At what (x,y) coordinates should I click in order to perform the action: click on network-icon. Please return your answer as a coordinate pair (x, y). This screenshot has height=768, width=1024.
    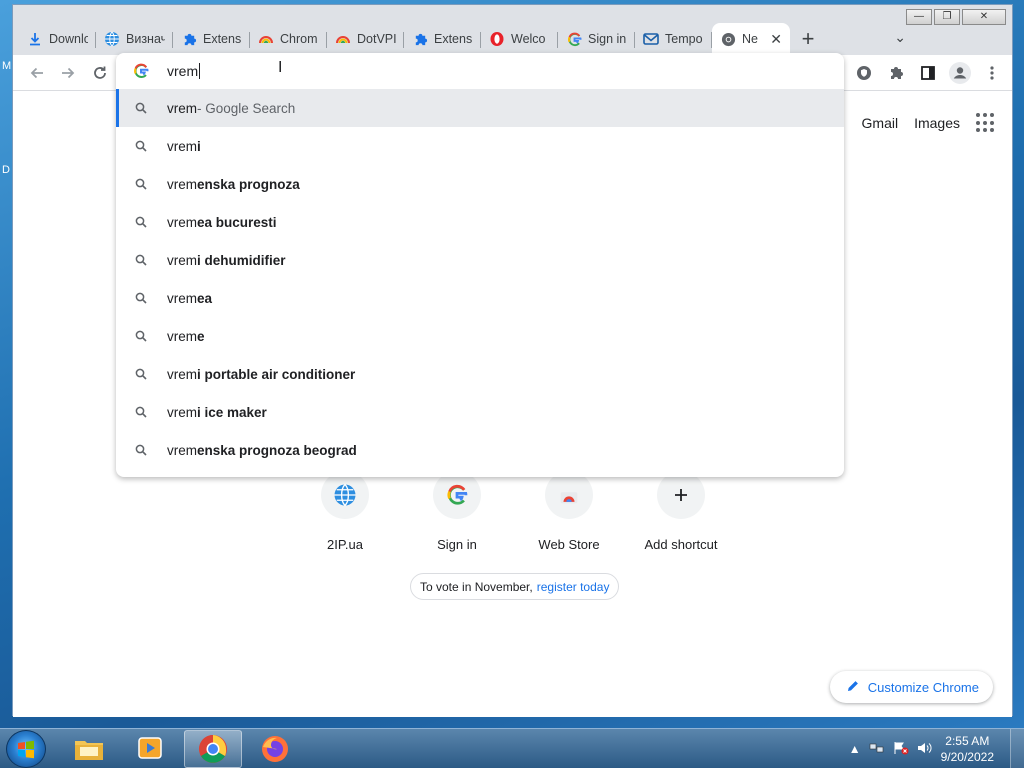
    Looking at the image, I should click on (877, 749).